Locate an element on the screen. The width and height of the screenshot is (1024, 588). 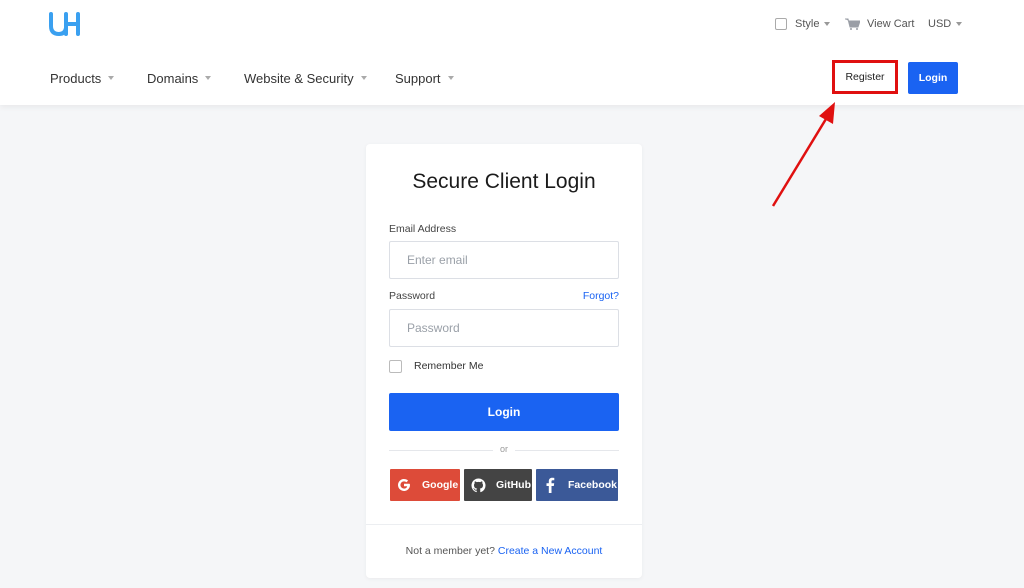
facebook-icon is located at coordinates (550, 485).